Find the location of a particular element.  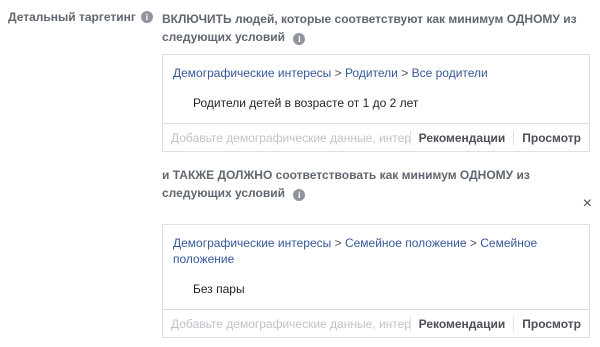

close-icon: × is located at coordinates (587, 204).